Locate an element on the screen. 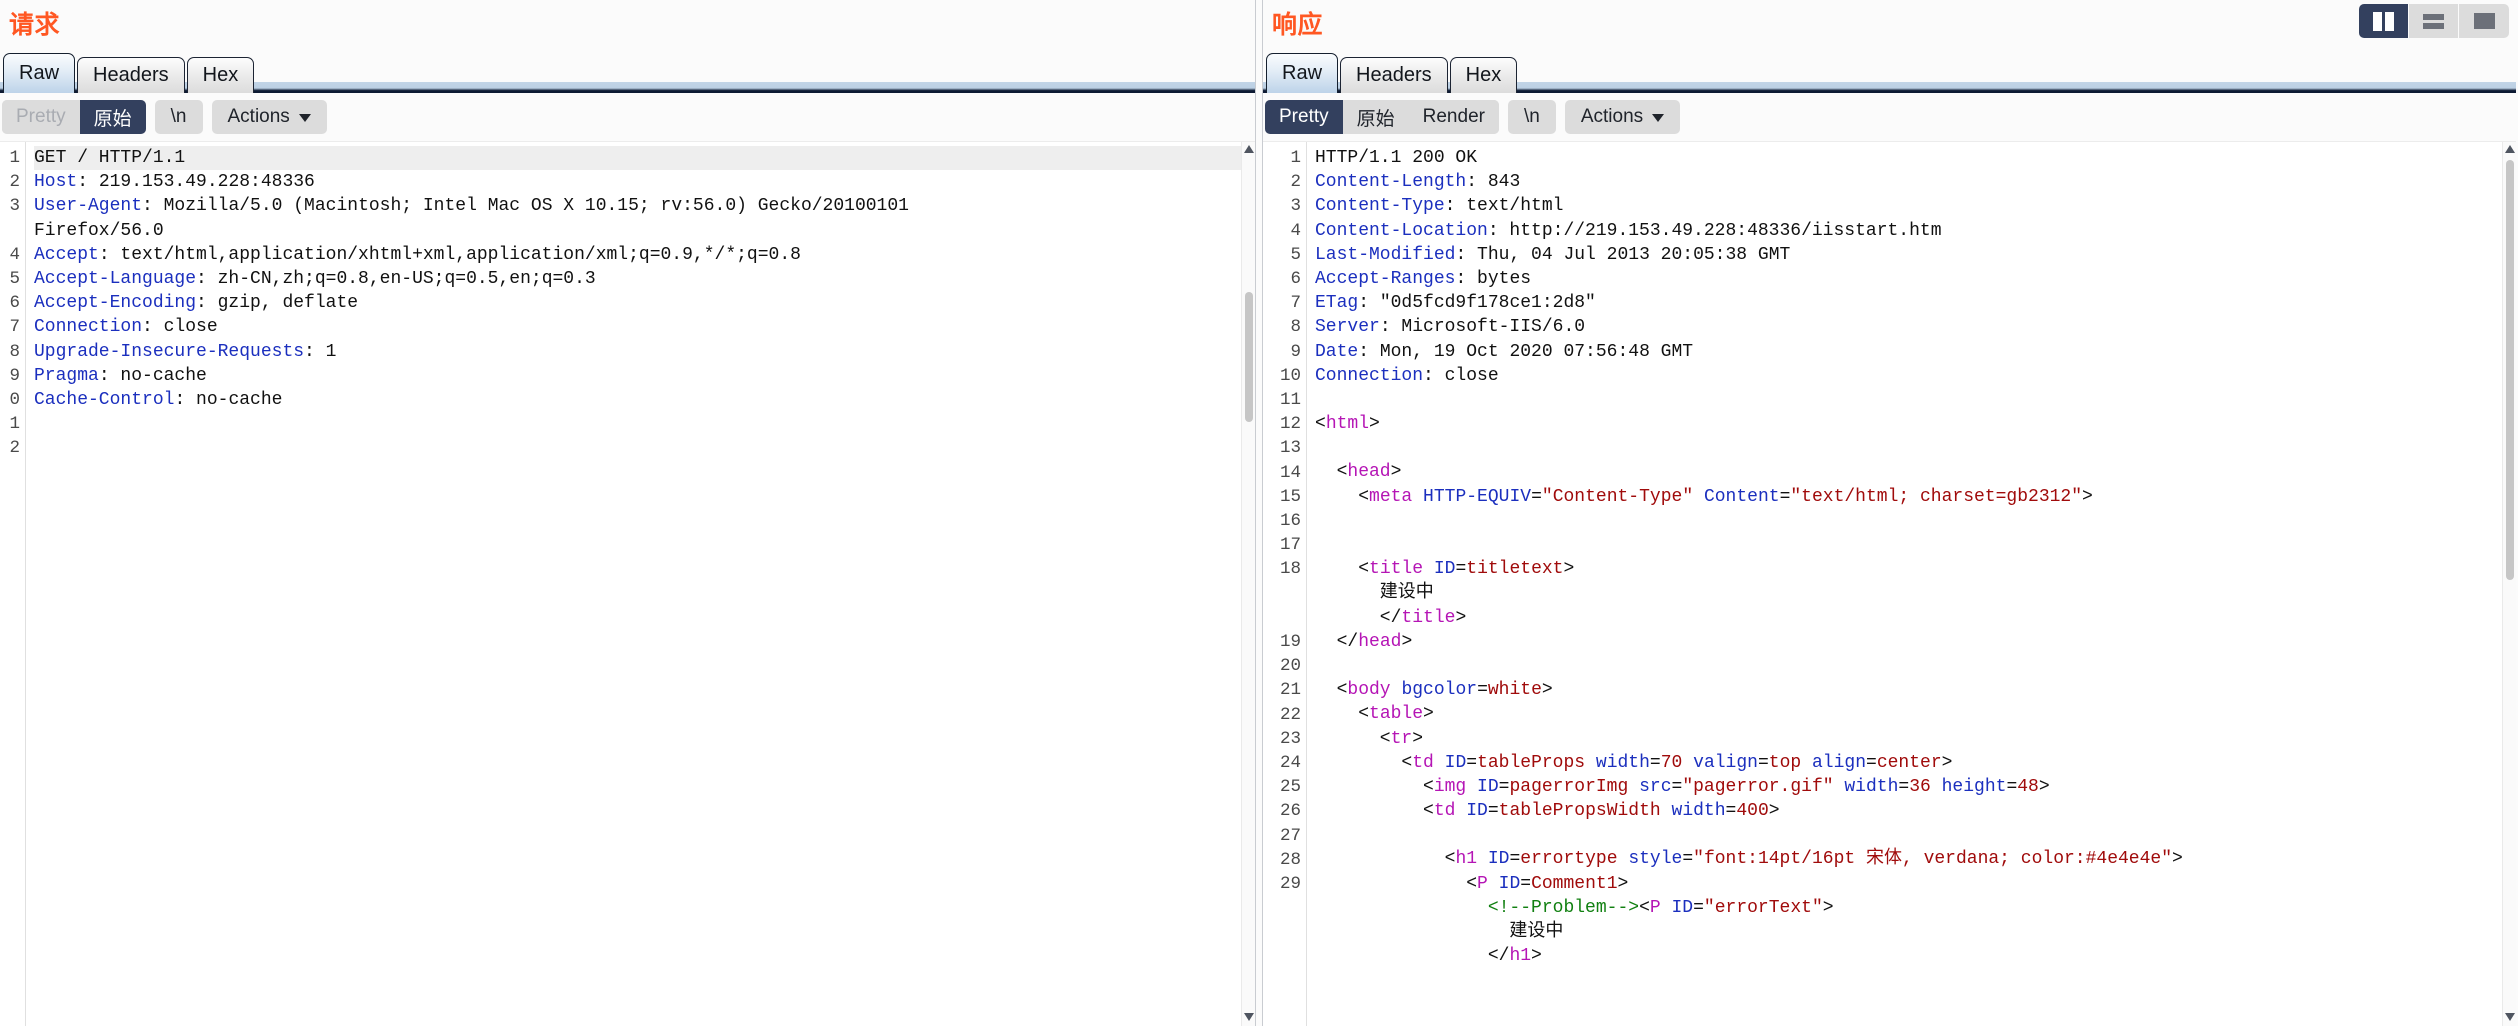 The width and height of the screenshot is (2518, 1026). vertical-split-button is located at coordinates (2384, 21).